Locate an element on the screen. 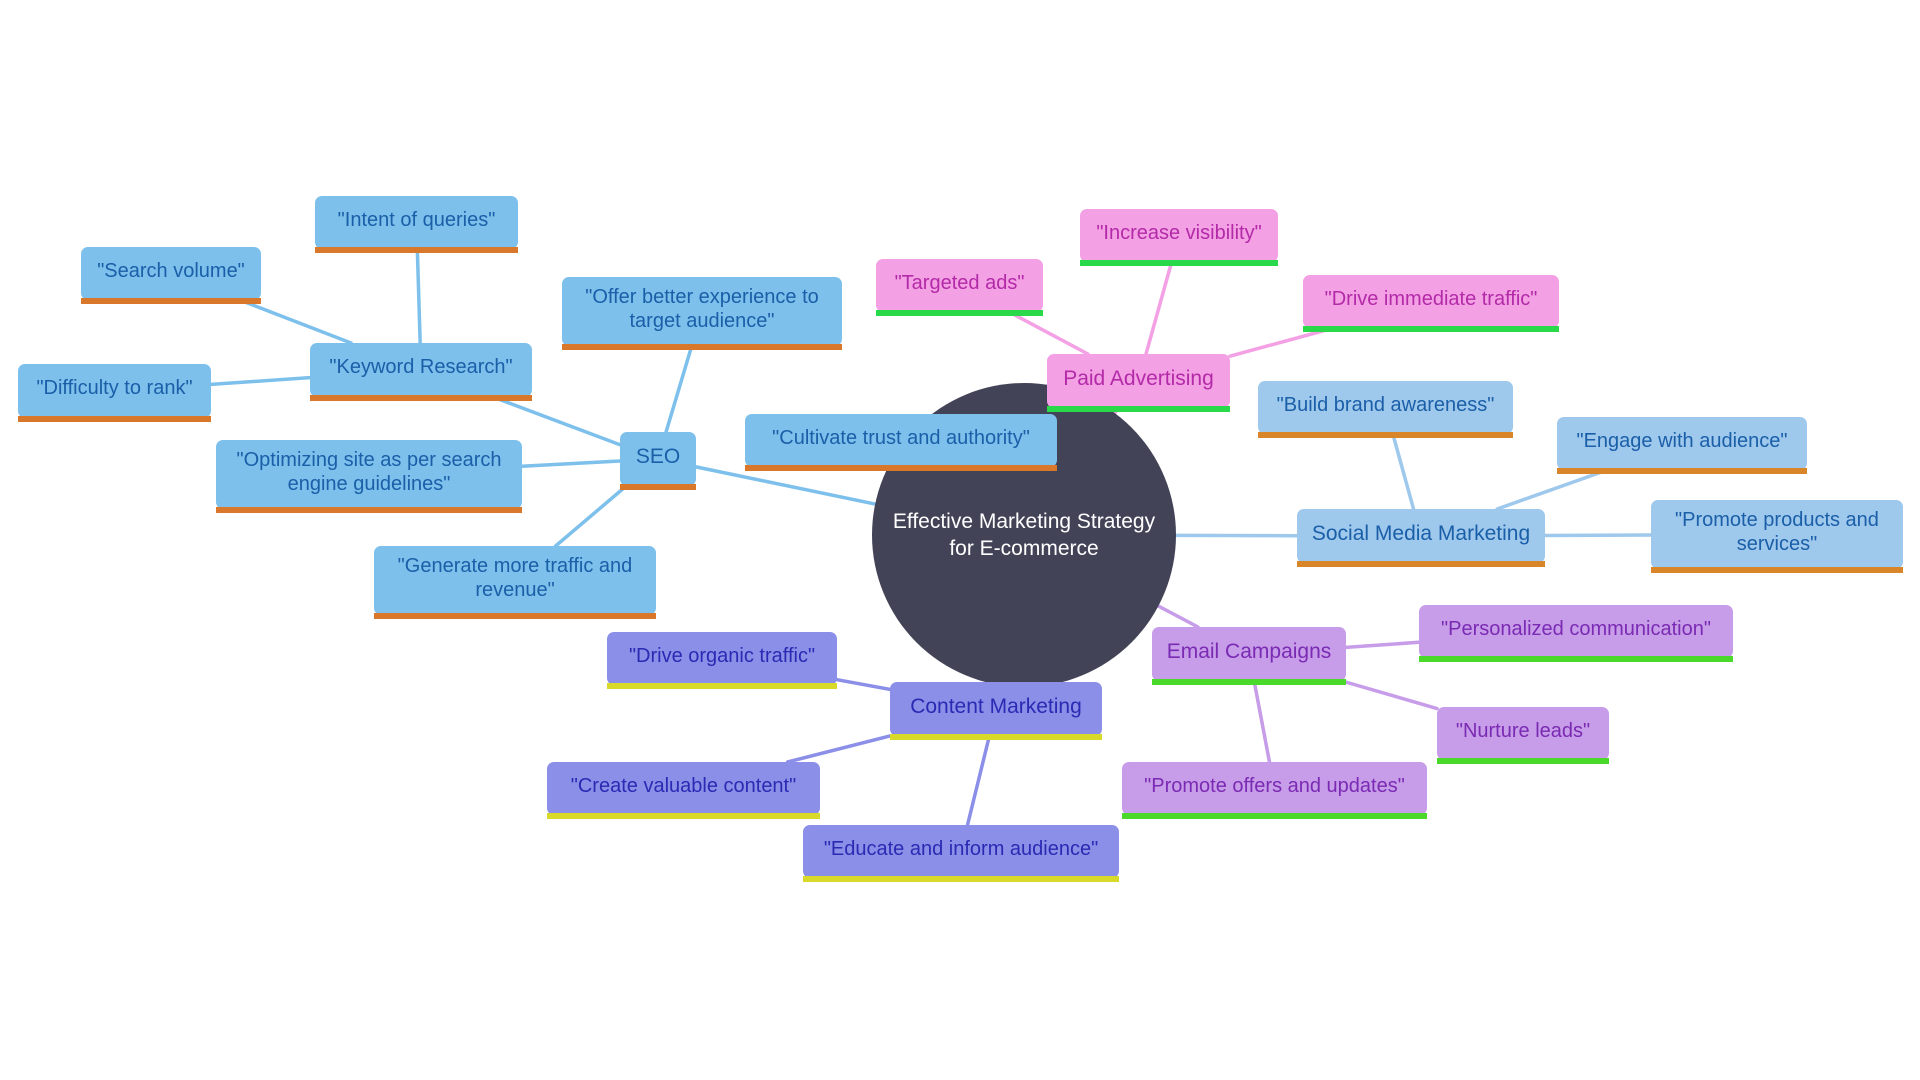 The width and height of the screenshot is (1920, 1080). edge-email_campaigns-to-email_personalized_communication is located at coordinates (1382, 645).